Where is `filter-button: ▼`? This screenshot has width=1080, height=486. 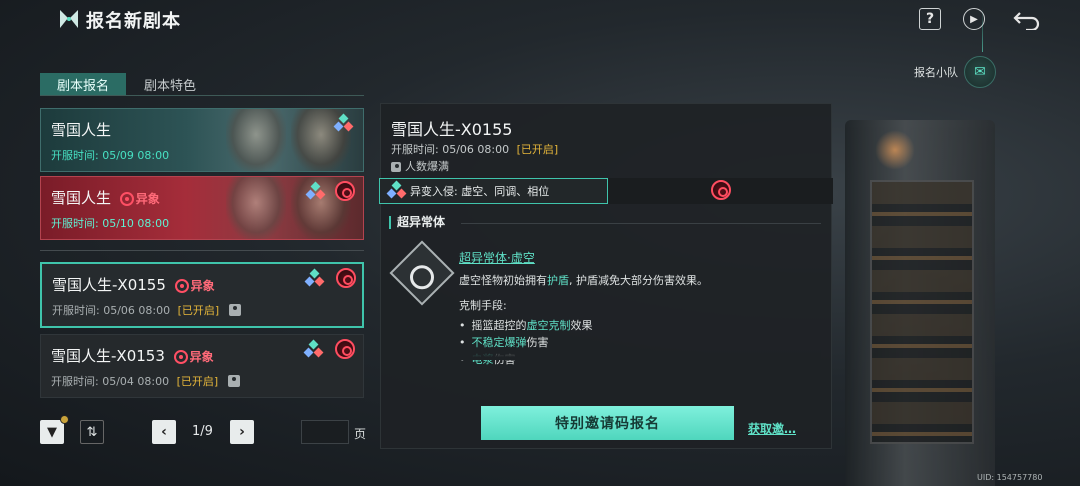
filter-button: ▼ is located at coordinates (52, 432).